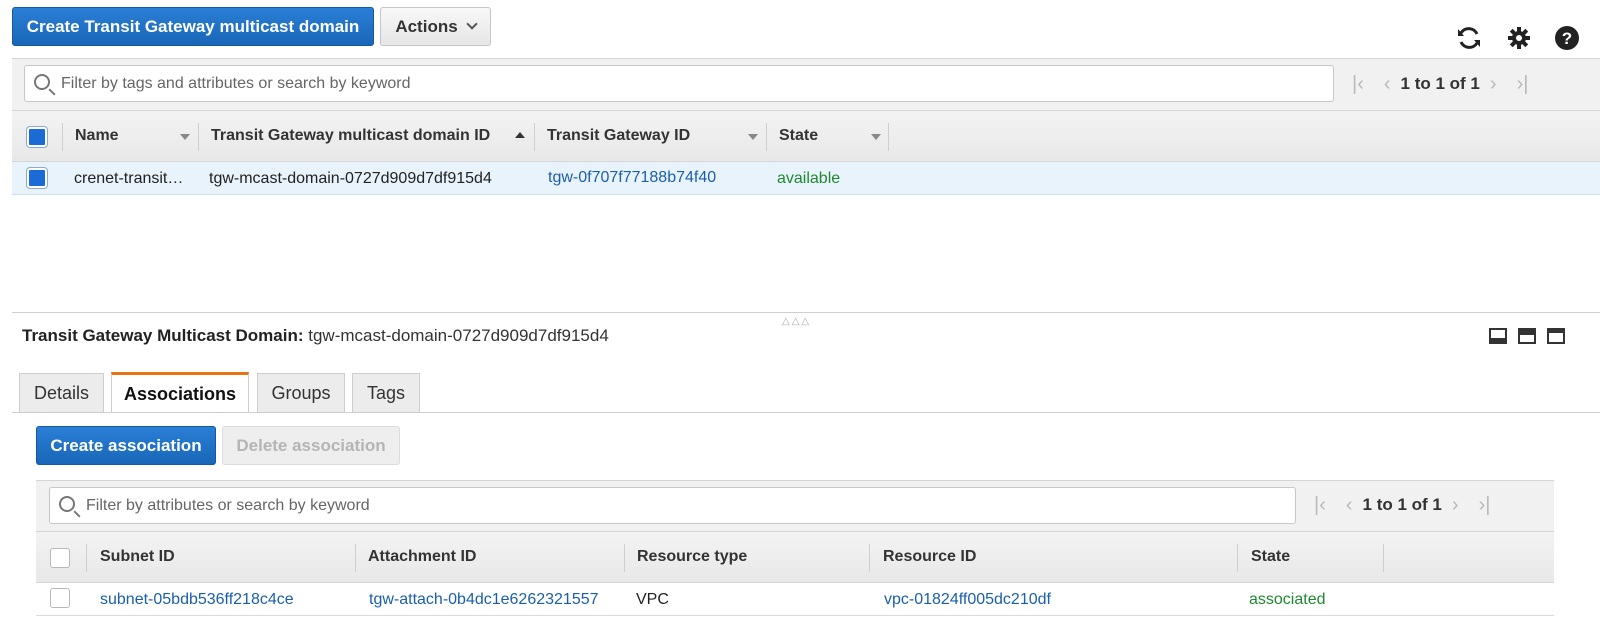 This screenshot has height=639, width=1600. What do you see at coordinates (426, 26) in the screenshot?
I see `actions-label: Actions` at bounding box center [426, 26].